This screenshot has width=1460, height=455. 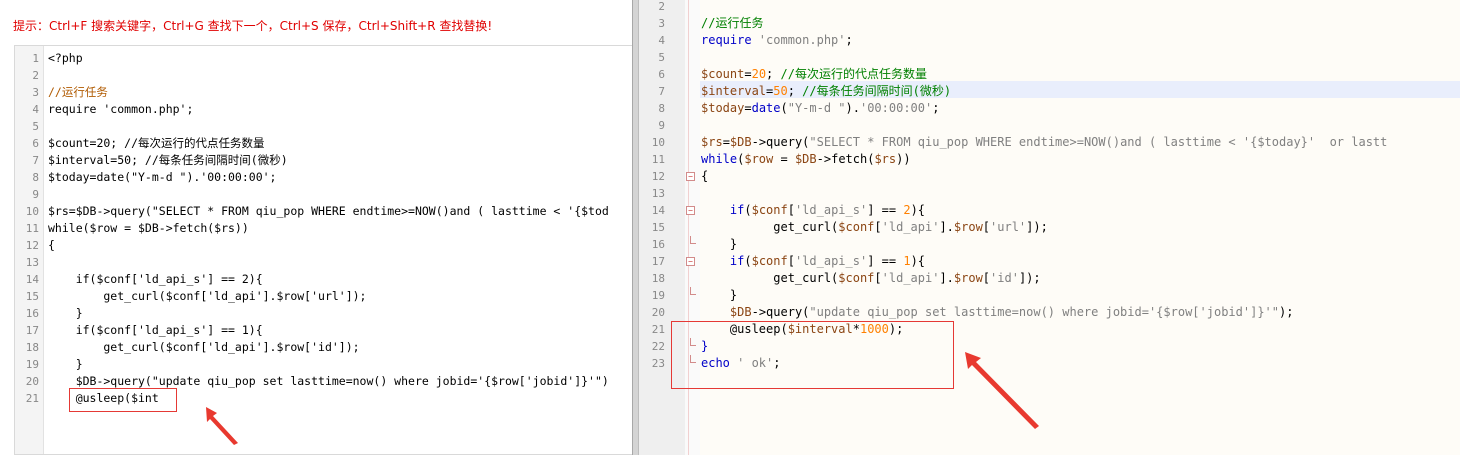 What do you see at coordinates (1049, 40) in the screenshot?
I see `right-code-line: 4 require 'common.php';` at bounding box center [1049, 40].